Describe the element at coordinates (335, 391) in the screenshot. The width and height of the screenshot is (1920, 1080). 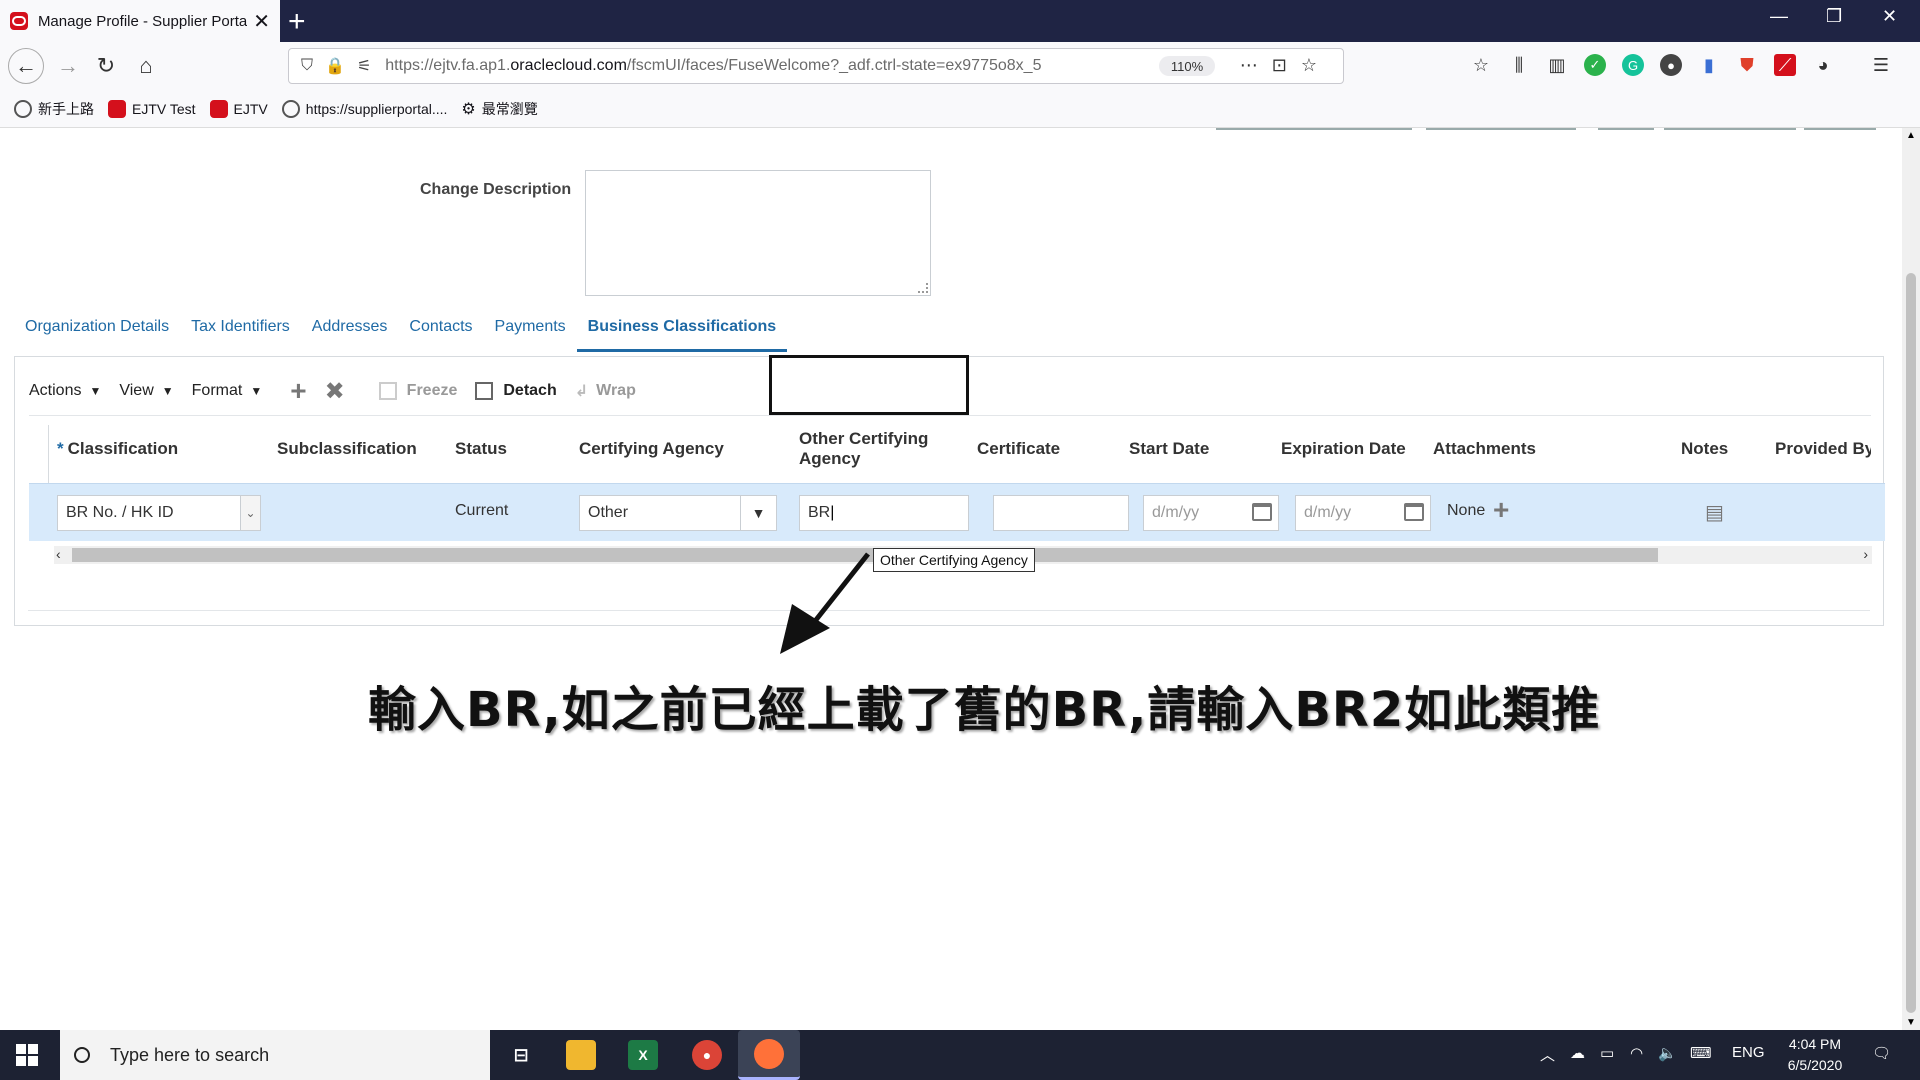
I see `delete-row-icon: ✖` at that location.